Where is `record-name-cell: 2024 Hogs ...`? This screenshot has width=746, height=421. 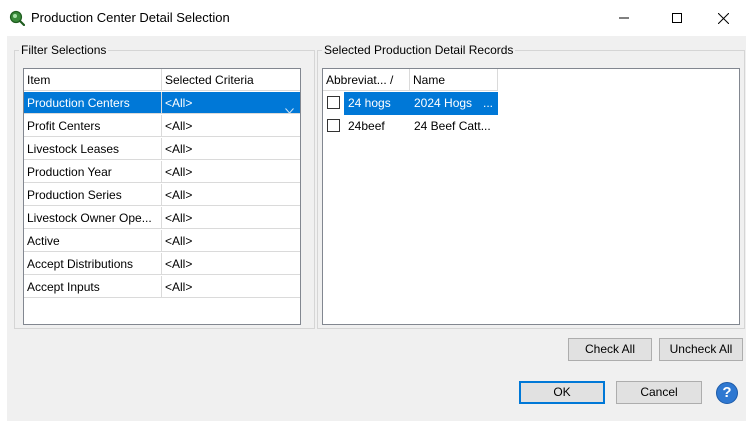 record-name-cell: 2024 Hogs ... is located at coordinates (454, 103).